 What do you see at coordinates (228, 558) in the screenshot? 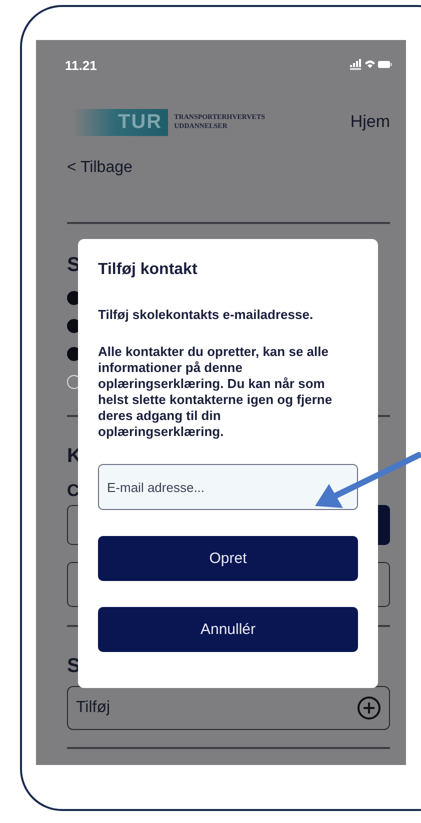
I see `dialog-button: Opret` at bounding box center [228, 558].